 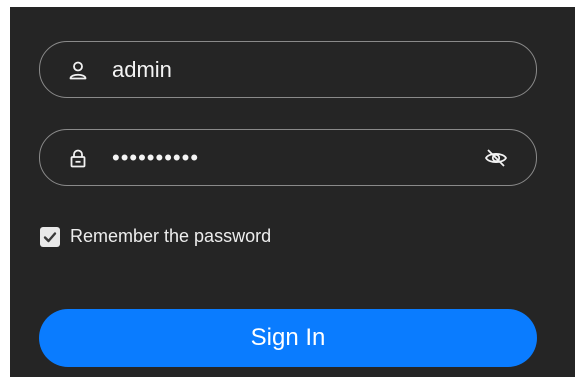 I want to click on password-field, so click(x=288, y=157).